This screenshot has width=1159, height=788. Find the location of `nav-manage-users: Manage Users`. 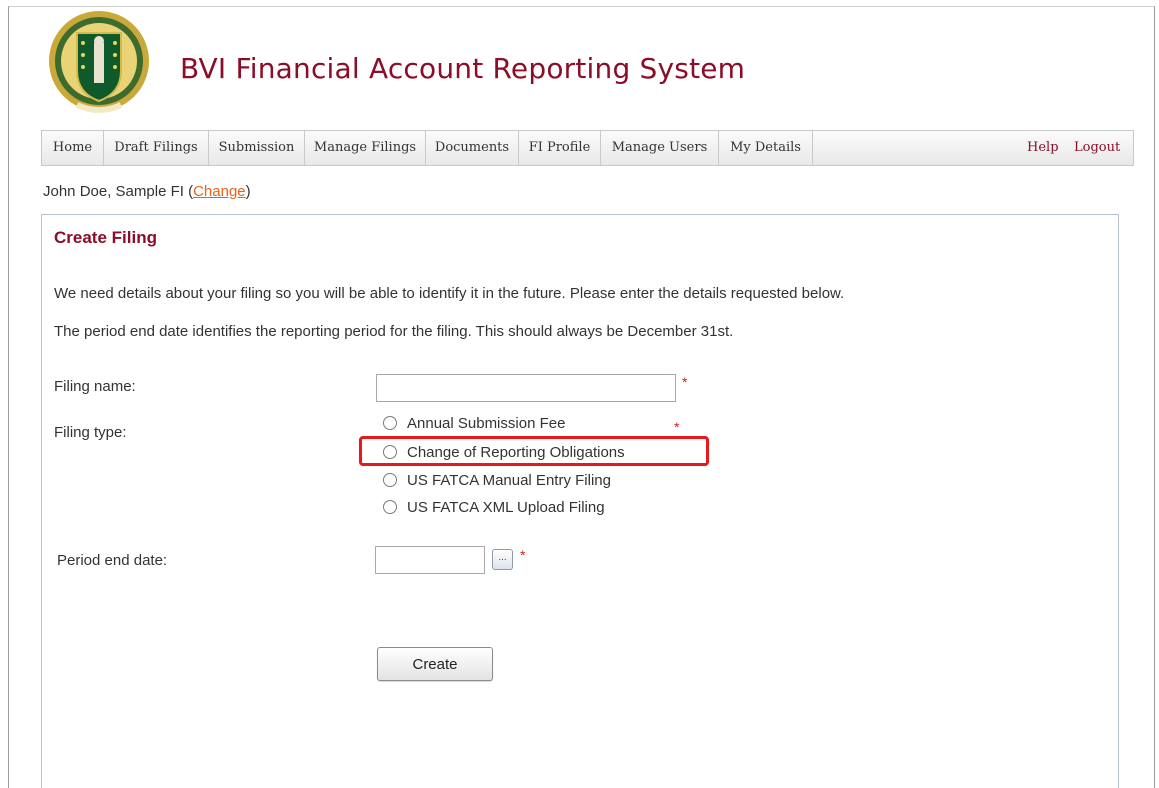

nav-manage-users: Manage Users is located at coordinates (660, 148).